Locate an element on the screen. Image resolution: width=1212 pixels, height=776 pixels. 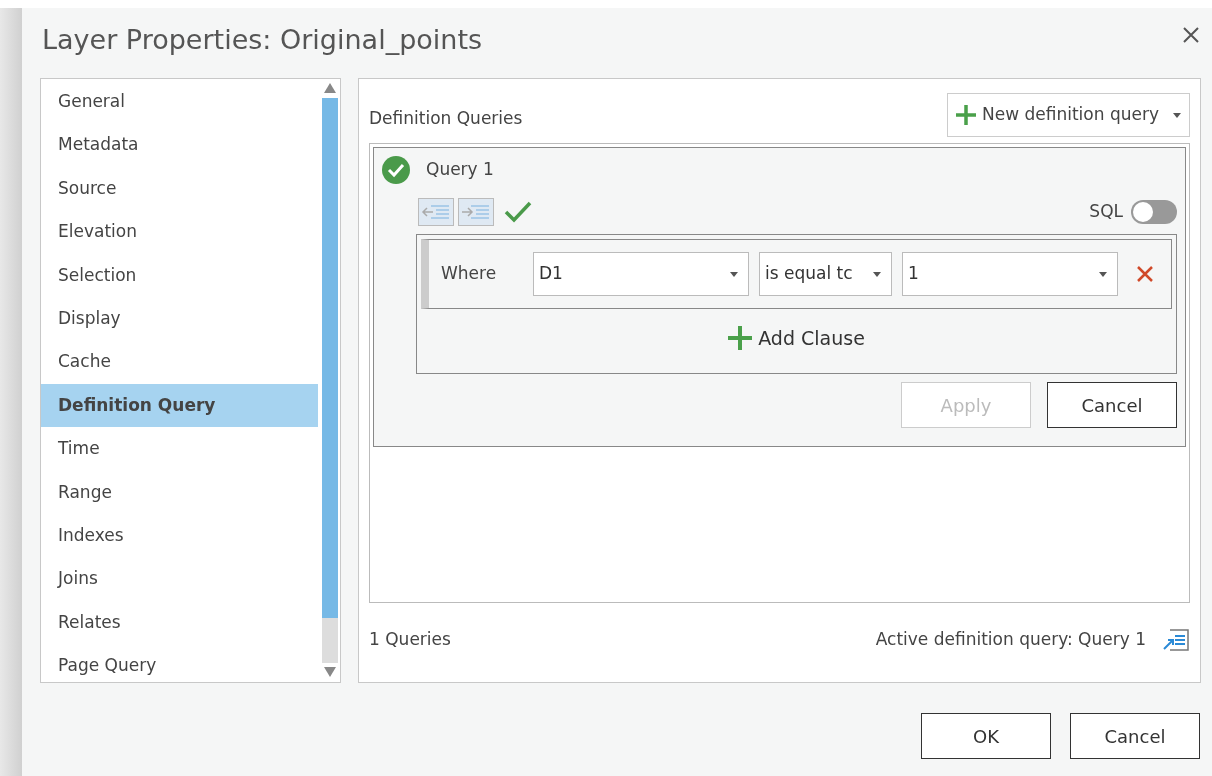
sidebar-item: Definition Query is located at coordinates (179, 405).